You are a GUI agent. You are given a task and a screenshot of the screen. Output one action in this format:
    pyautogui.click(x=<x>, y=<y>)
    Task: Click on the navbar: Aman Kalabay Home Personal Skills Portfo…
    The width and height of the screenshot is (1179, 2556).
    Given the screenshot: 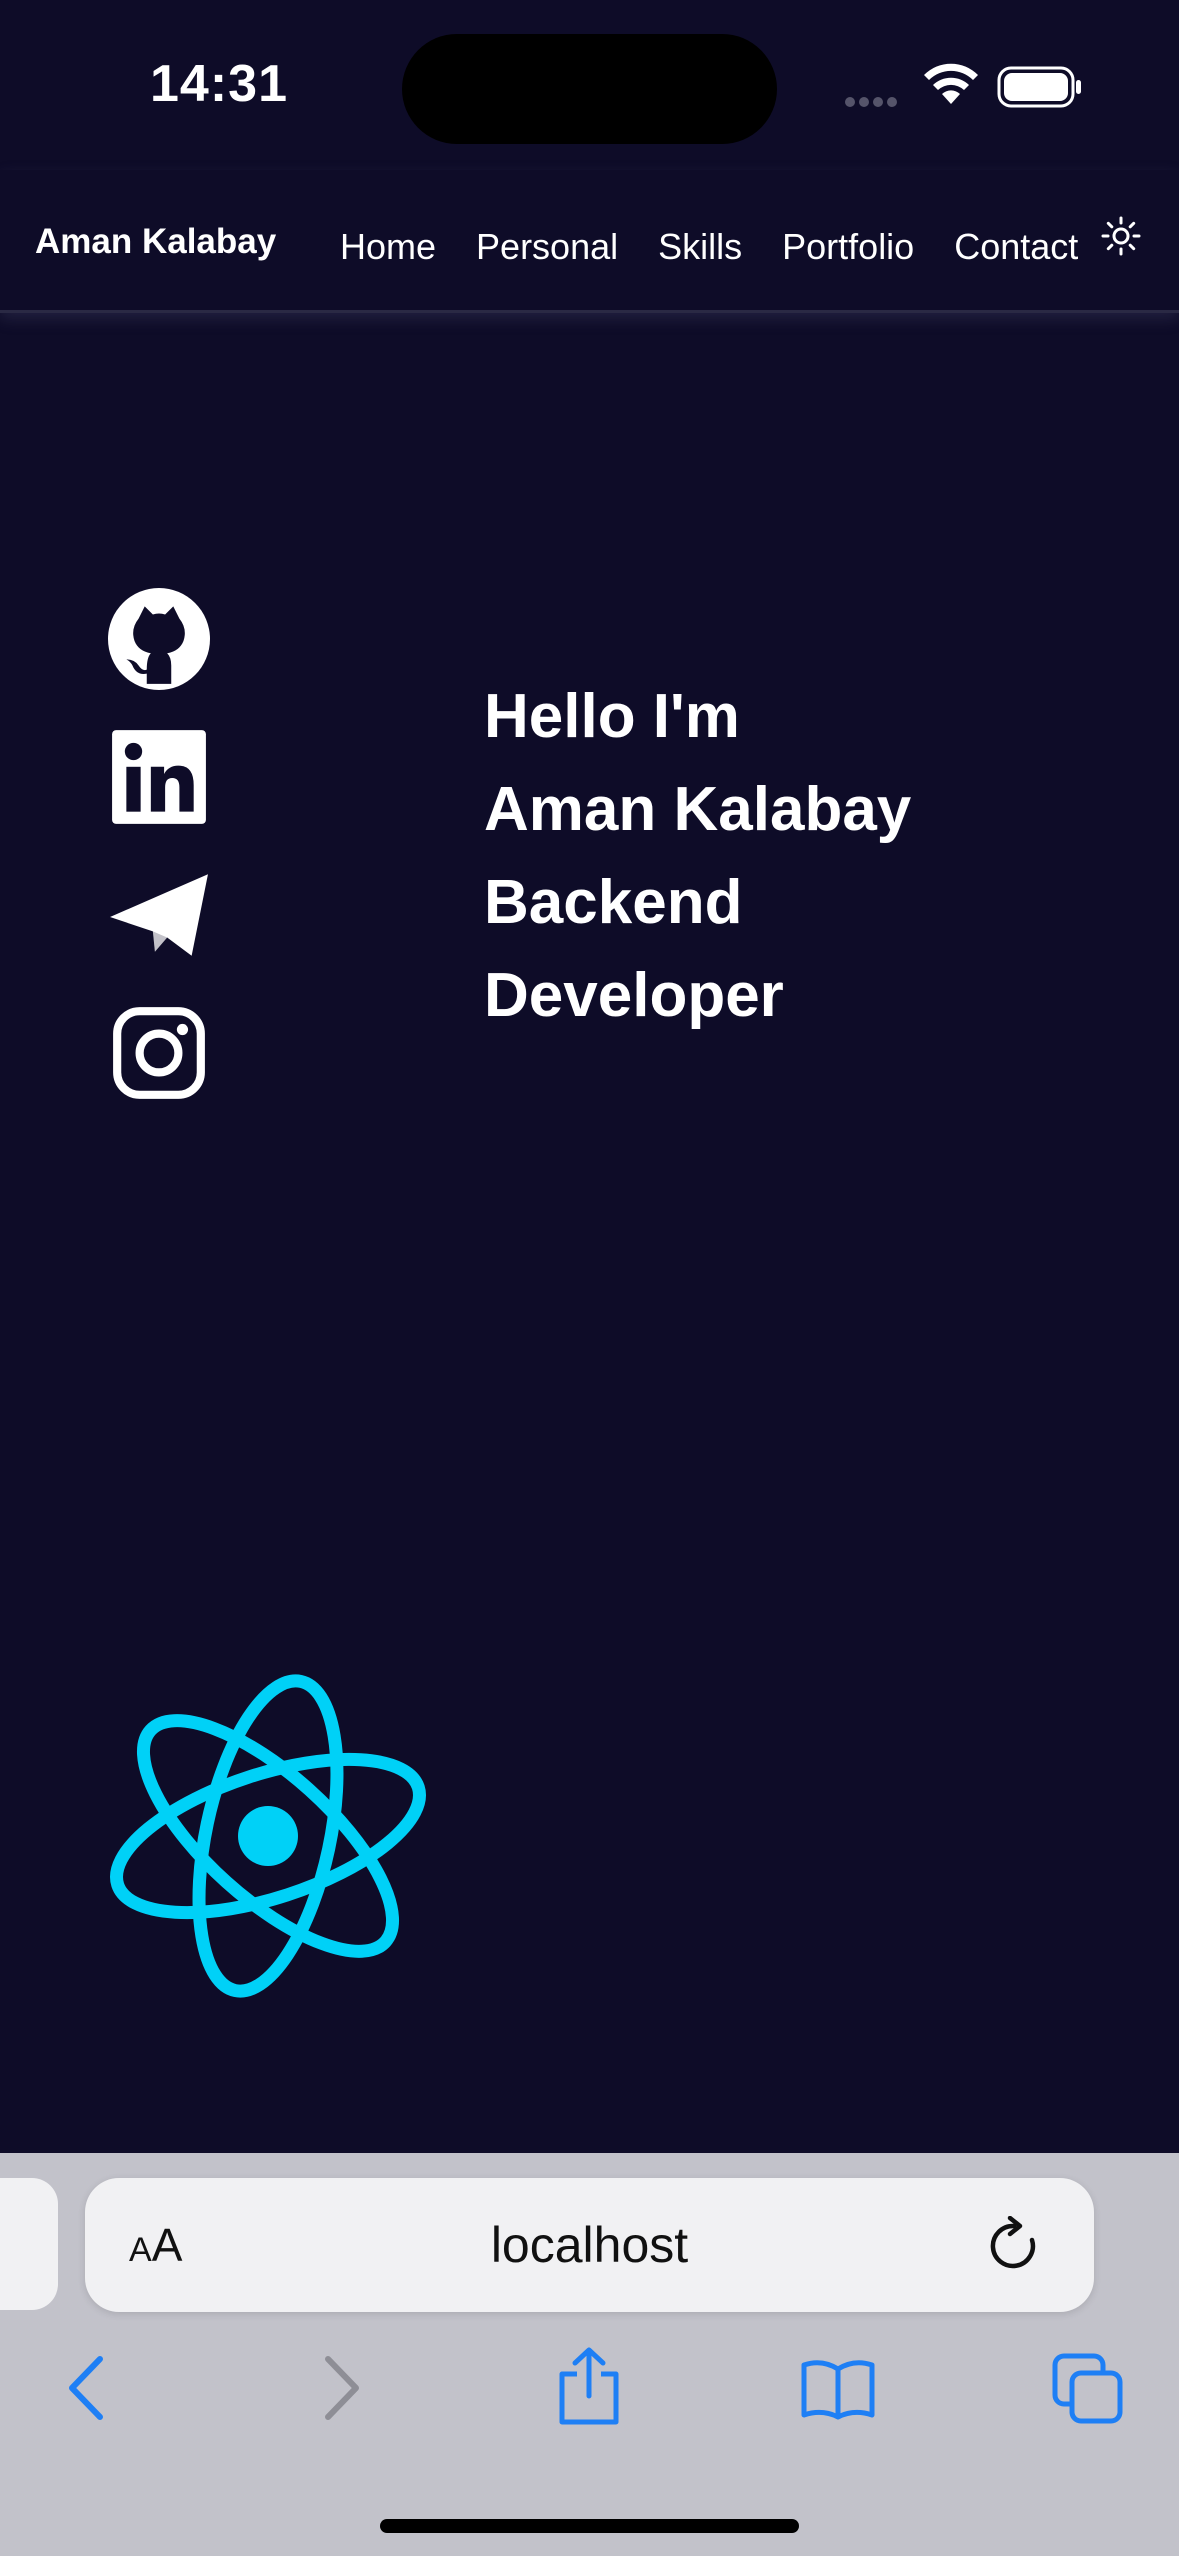 What is the action you would take?
    pyautogui.click(x=589, y=241)
    